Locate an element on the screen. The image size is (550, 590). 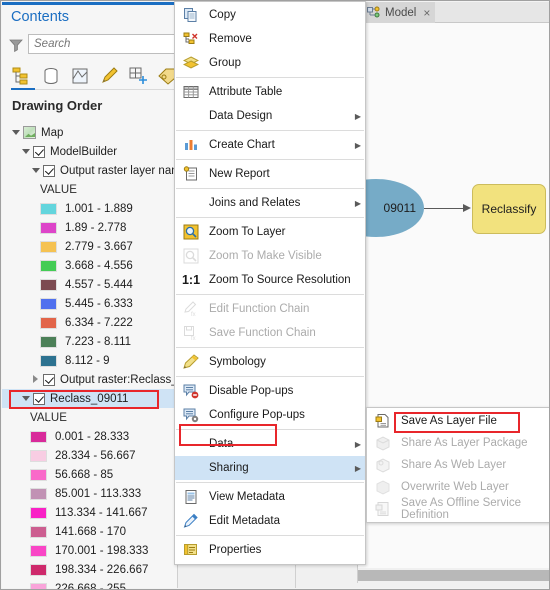
page-title: Contents is located at coordinates (40, 17).